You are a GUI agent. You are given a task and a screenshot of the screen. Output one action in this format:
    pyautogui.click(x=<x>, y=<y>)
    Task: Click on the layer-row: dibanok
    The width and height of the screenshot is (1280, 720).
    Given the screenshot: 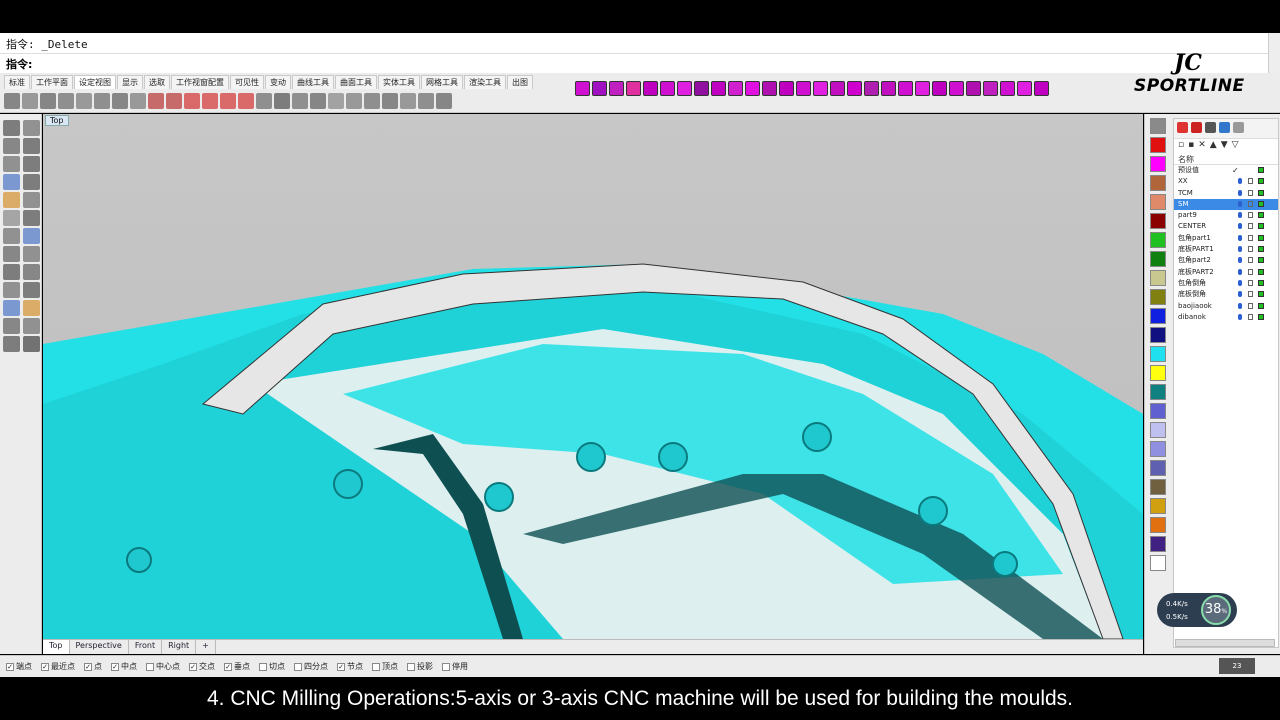 What is the action you would take?
    pyautogui.click(x=1226, y=317)
    